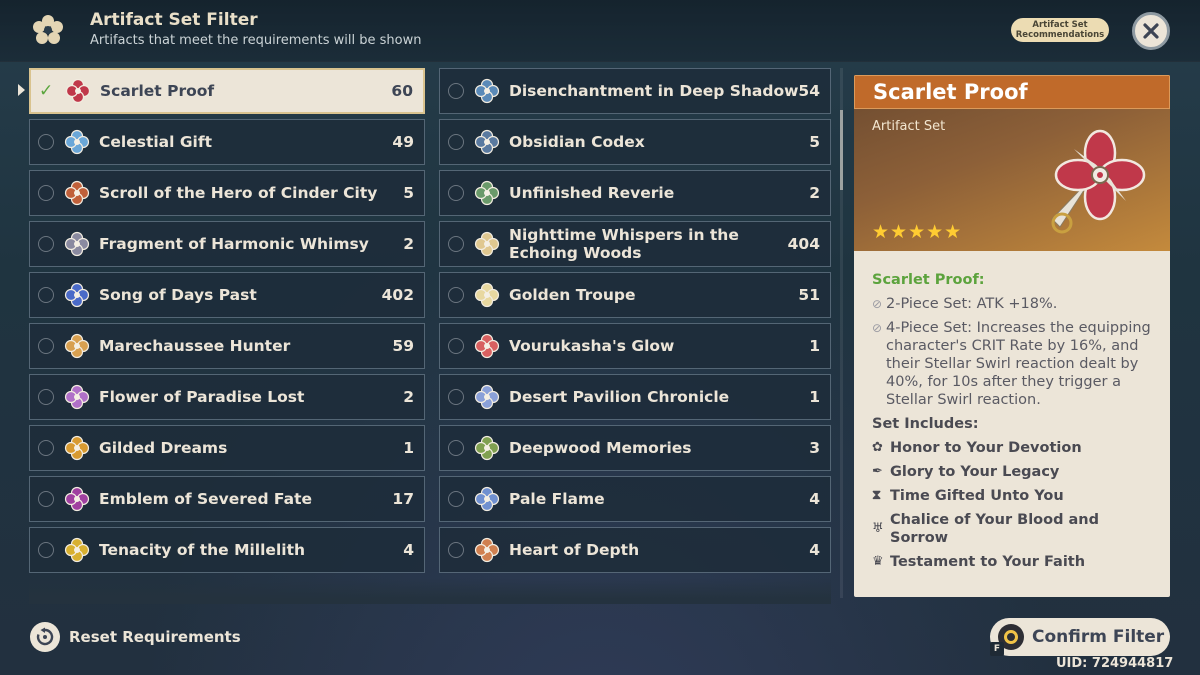 The height and width of the screenshot is (675, 1200). I want to click on two-piece-bonus: ⊘ 2-Piece Set: ATK +18%., so click(1017, 304).